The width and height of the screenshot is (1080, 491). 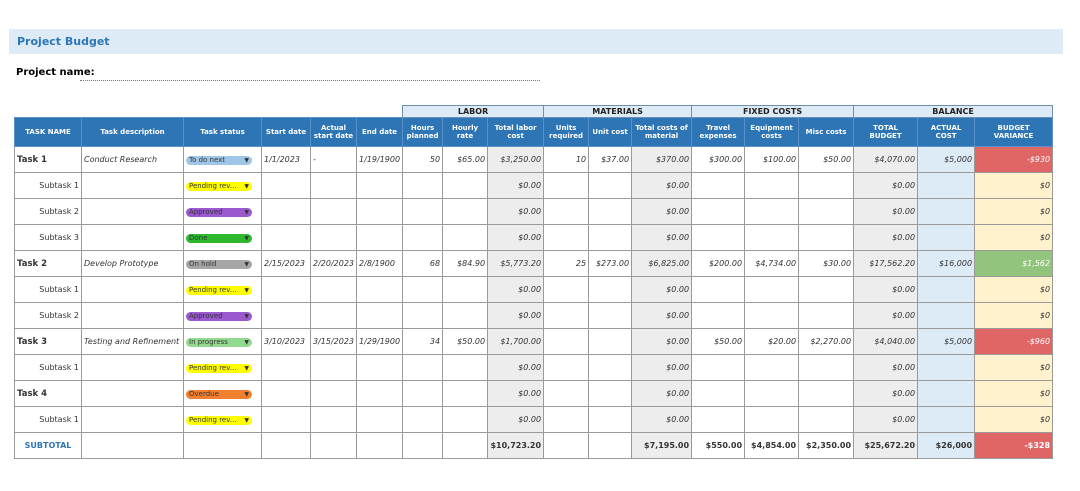 What do you see at coordinates (662, 132) in the screenshot?
I see `column-header: Total costs of material` at bounding box center [662, 132].